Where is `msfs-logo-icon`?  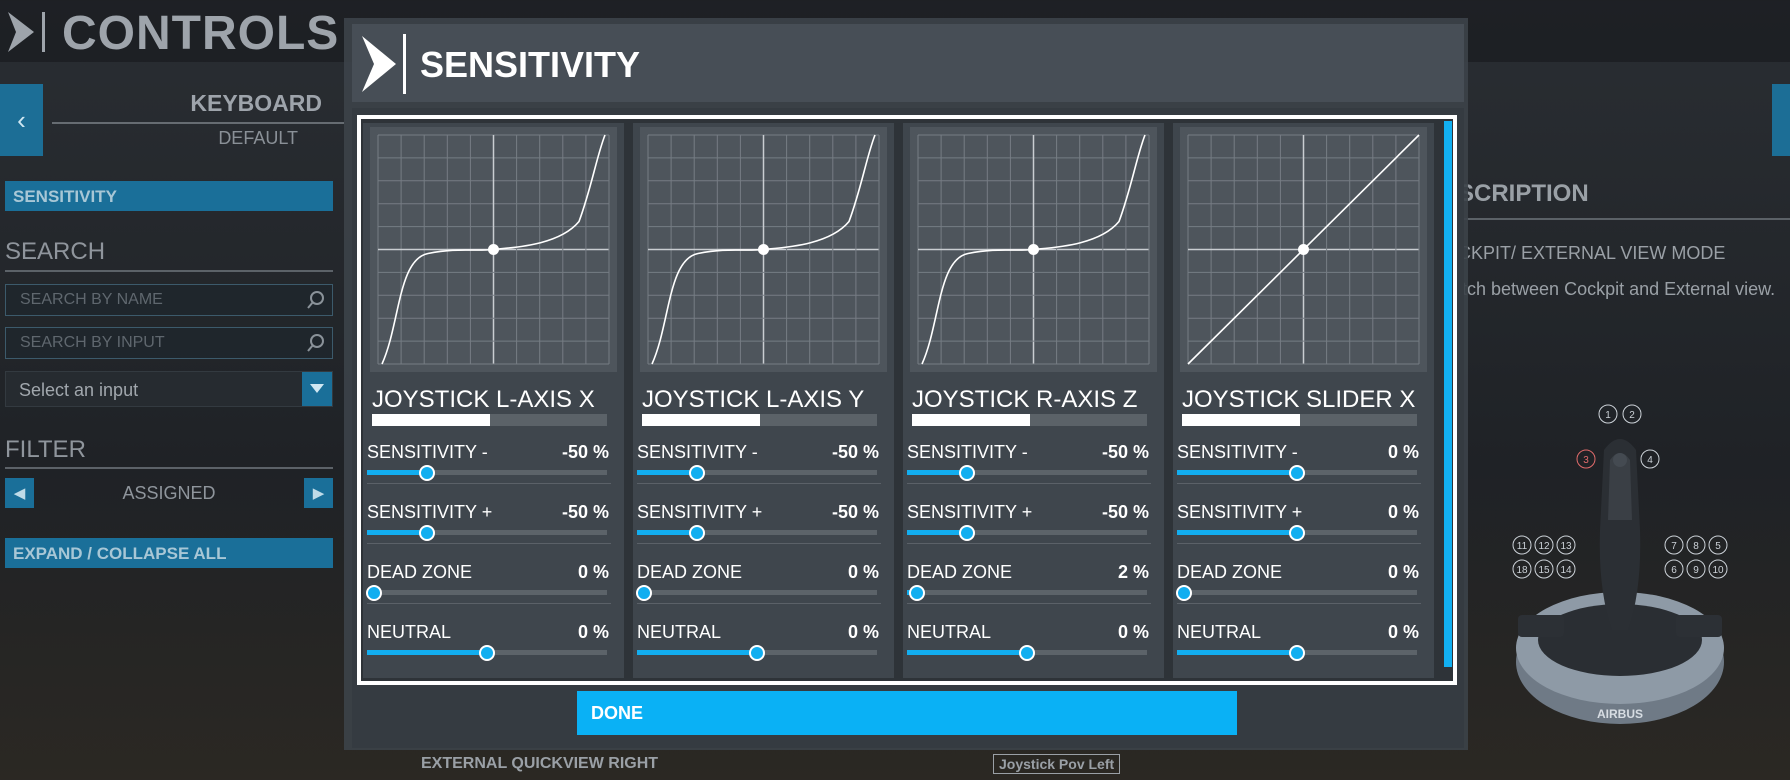 msfs-logo-icon is located at coordinates (384, 64).